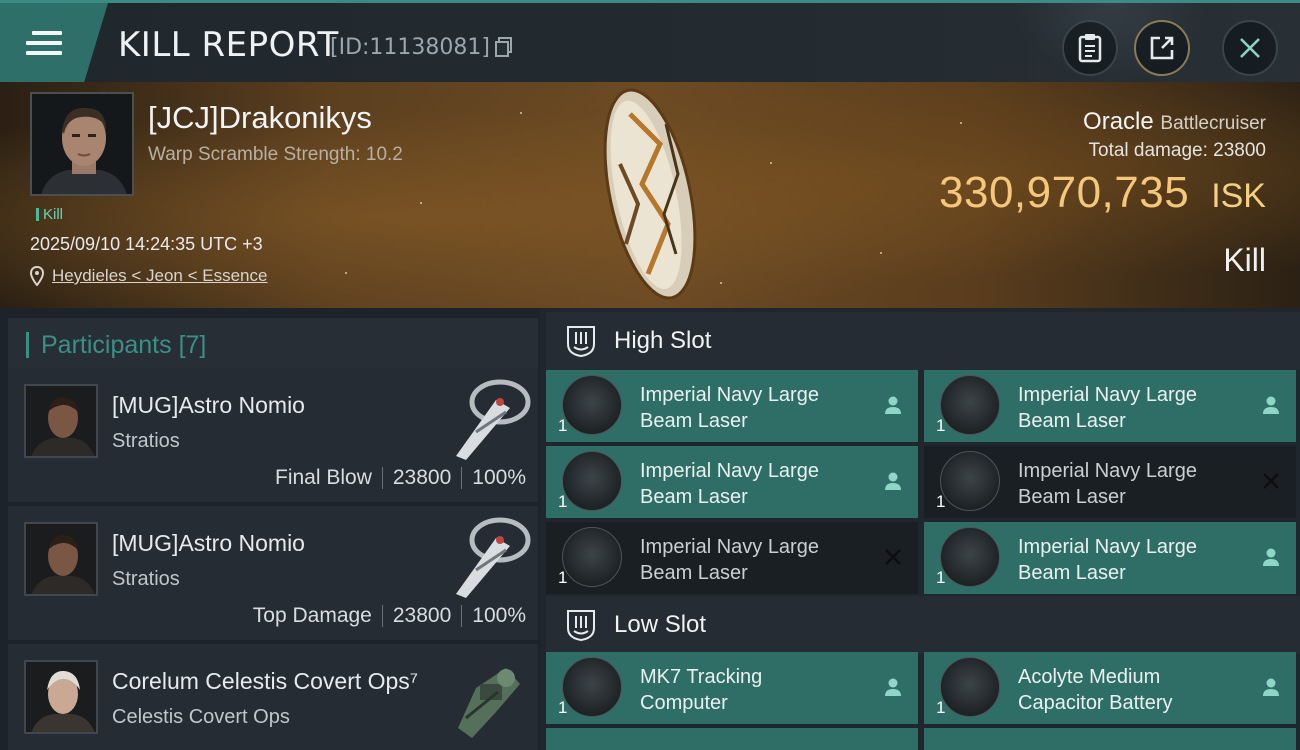 The height and width of the screenshot is (750, 1300). Describe the element at coordinates (732, 688) in the screenshot. I see `module-item: 1 MK7 Tracking Computer` at that location.